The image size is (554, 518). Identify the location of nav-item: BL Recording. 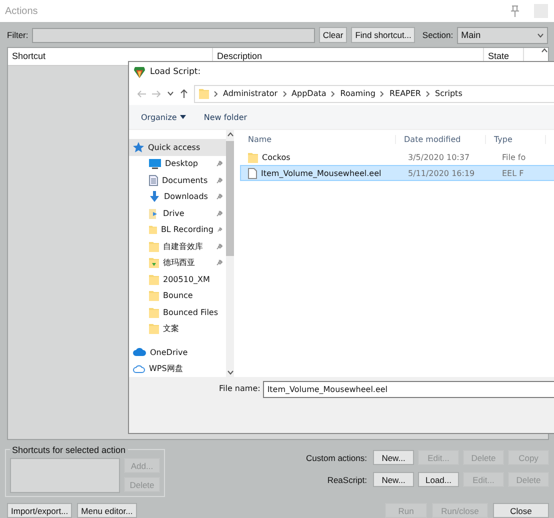
(177, 230).